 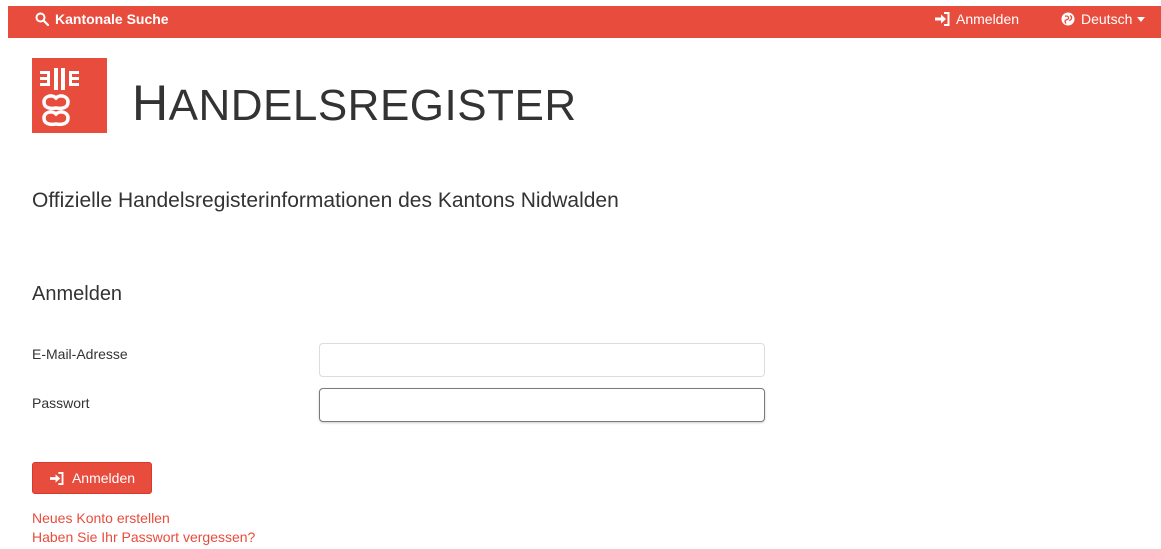 I want to click on cantonal-search-link: Kantonale Suche, so click(x=102, y=22).